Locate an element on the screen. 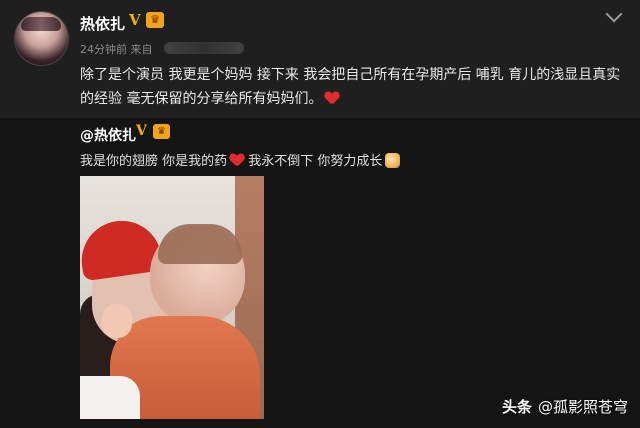 This screenshot has width=640, height=428. post-source-blurred is located at coordinates (204, 48).